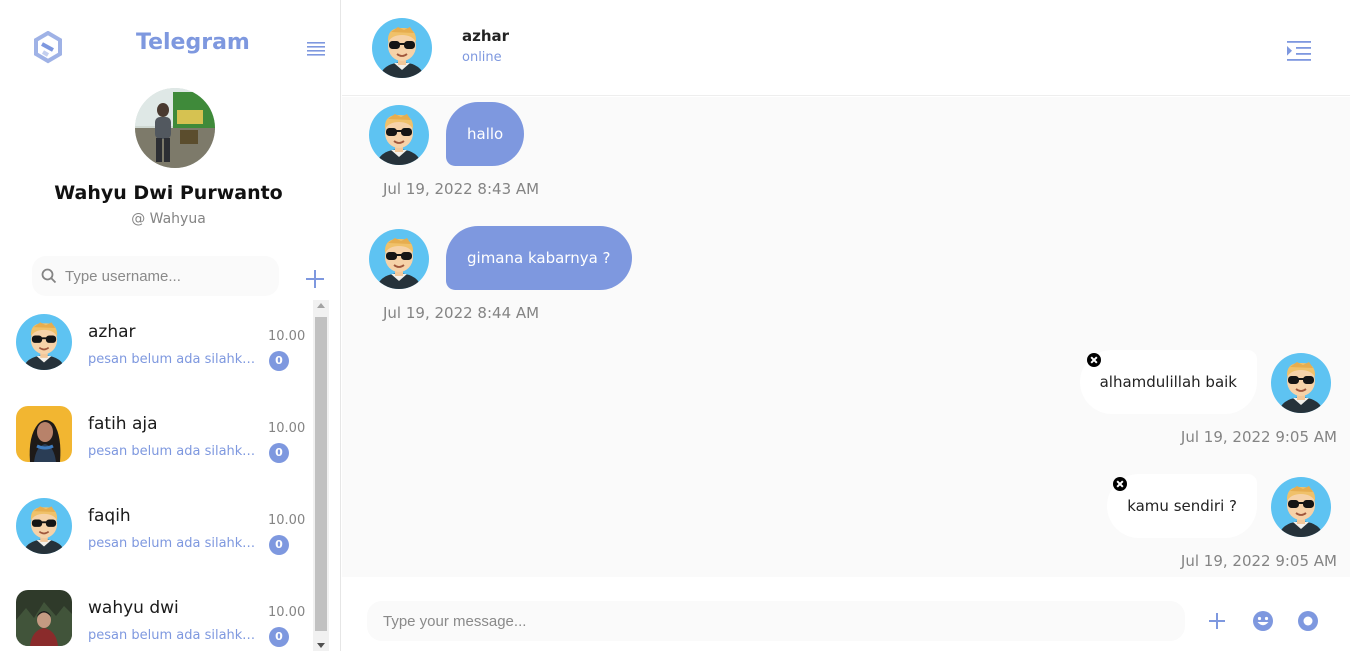 The height and width of the screenshot is (651, 1350). I want to click on contact-list-scrollbar, so click(321, 475).